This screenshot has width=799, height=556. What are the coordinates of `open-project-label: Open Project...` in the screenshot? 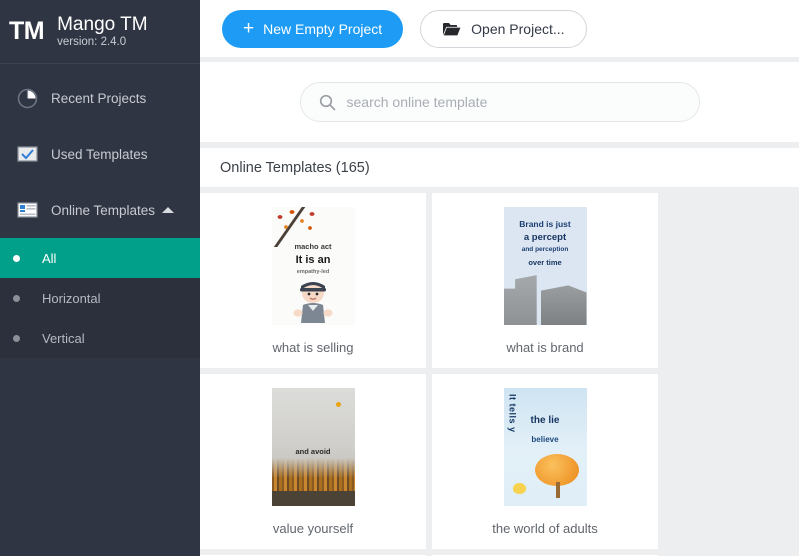 It's located at (518, 28).